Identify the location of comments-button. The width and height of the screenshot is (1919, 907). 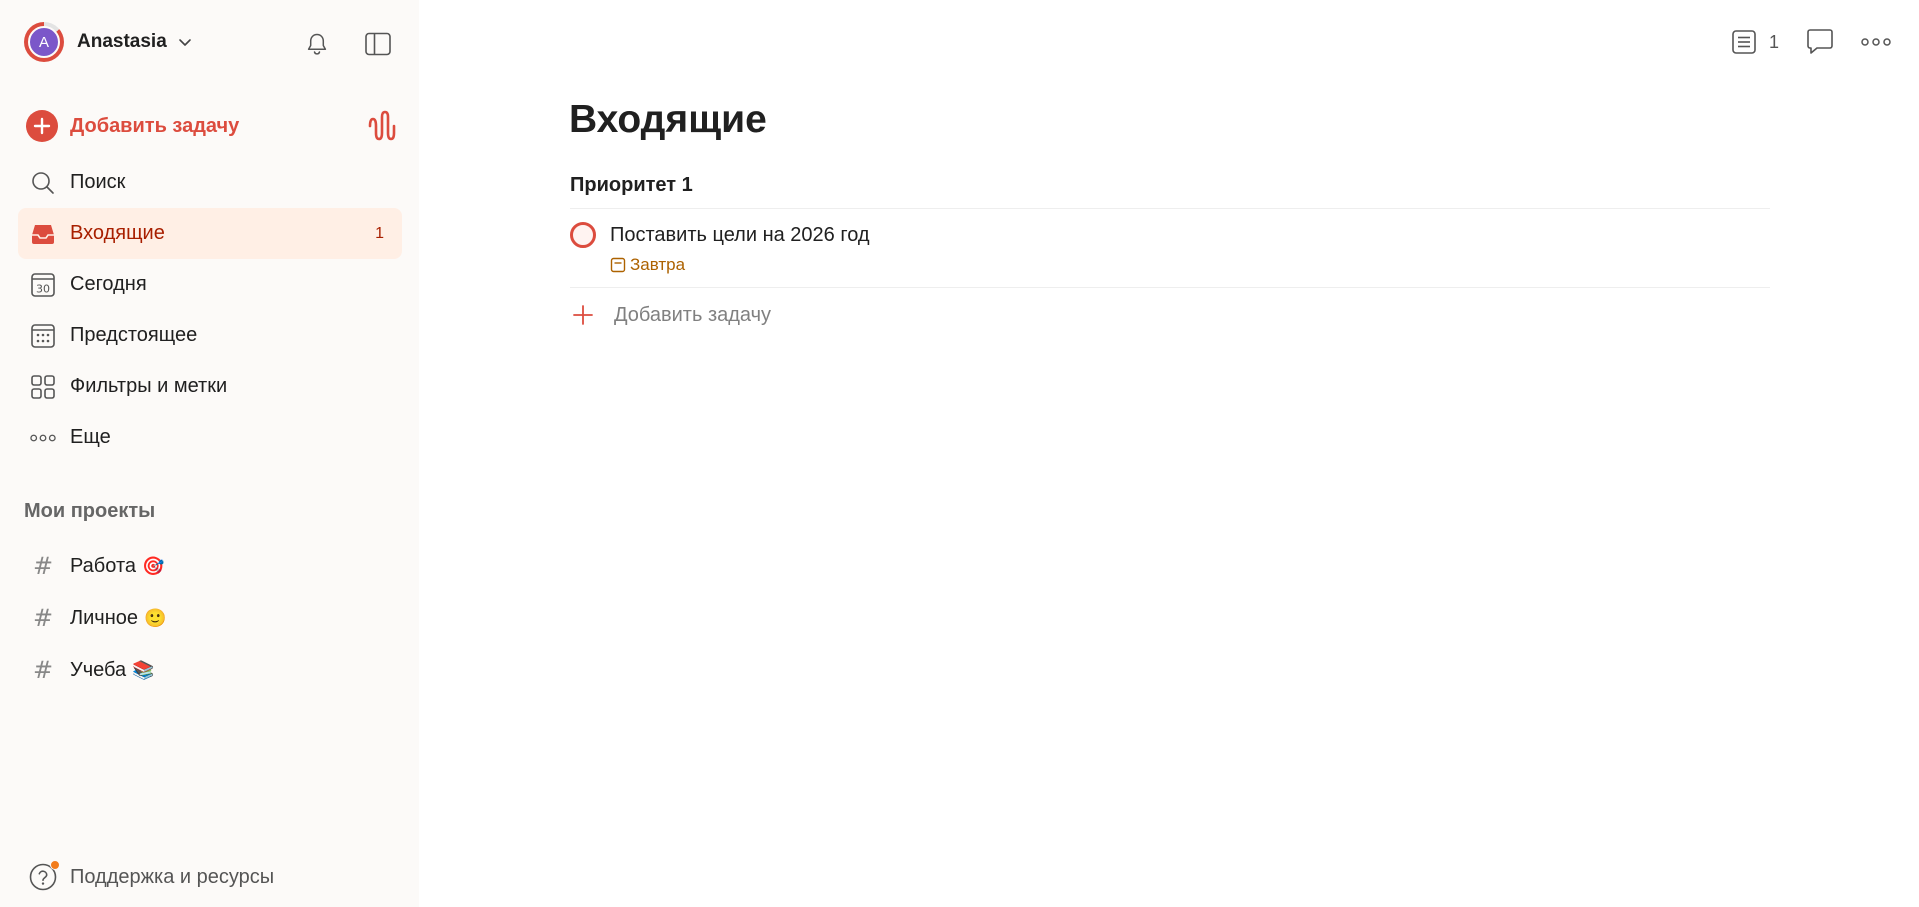
(1820, 42).